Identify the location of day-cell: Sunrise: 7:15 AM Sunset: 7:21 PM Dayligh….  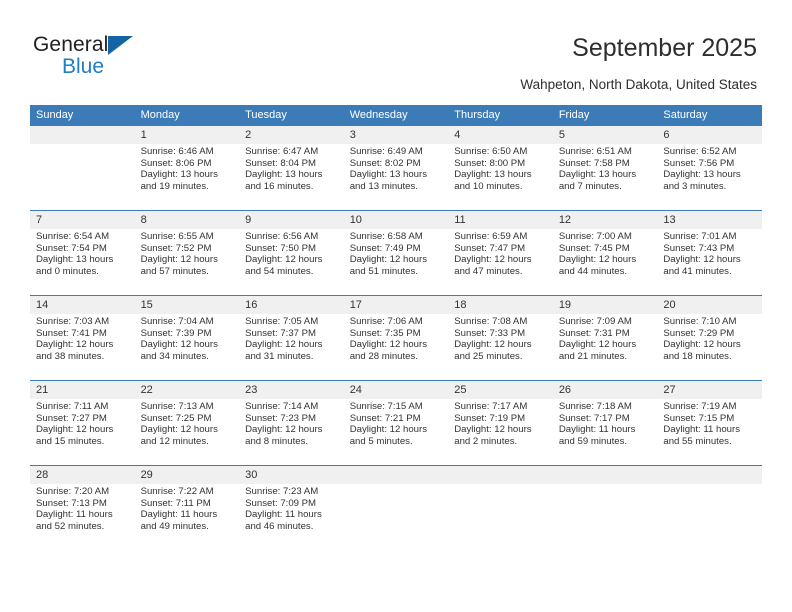
(396, 432).